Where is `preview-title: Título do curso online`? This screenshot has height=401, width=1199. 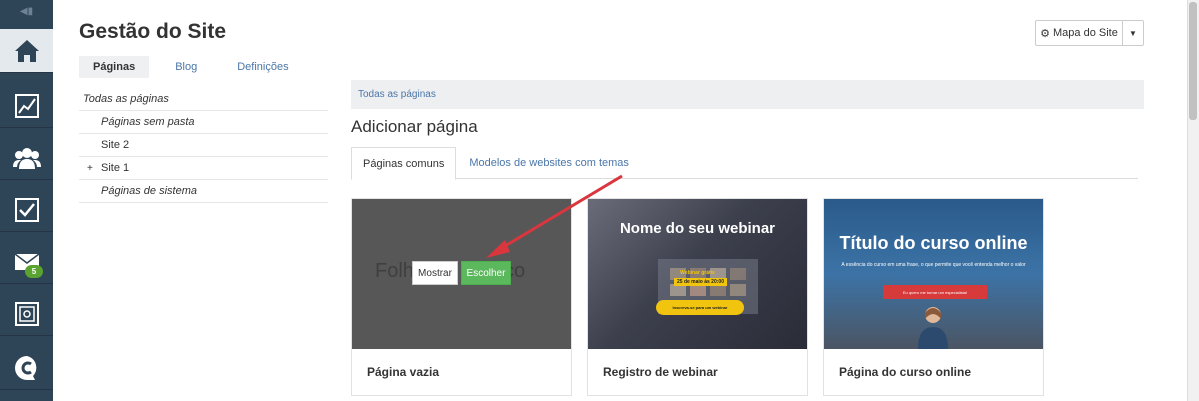
preview-title: Título do curso online is located at coordinates (933, 243).